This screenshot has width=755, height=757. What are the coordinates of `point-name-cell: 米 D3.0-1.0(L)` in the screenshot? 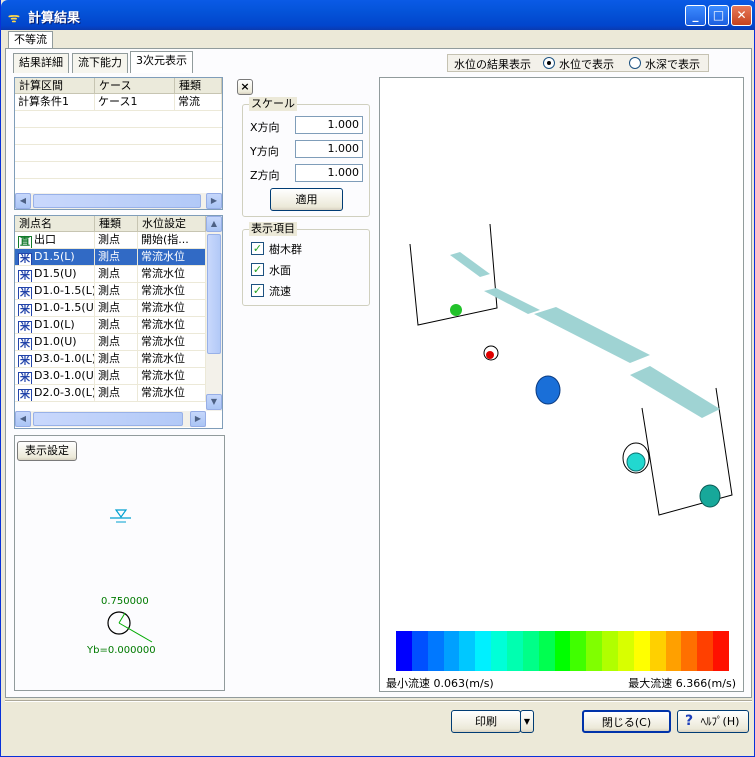 It's located at (55, 359).